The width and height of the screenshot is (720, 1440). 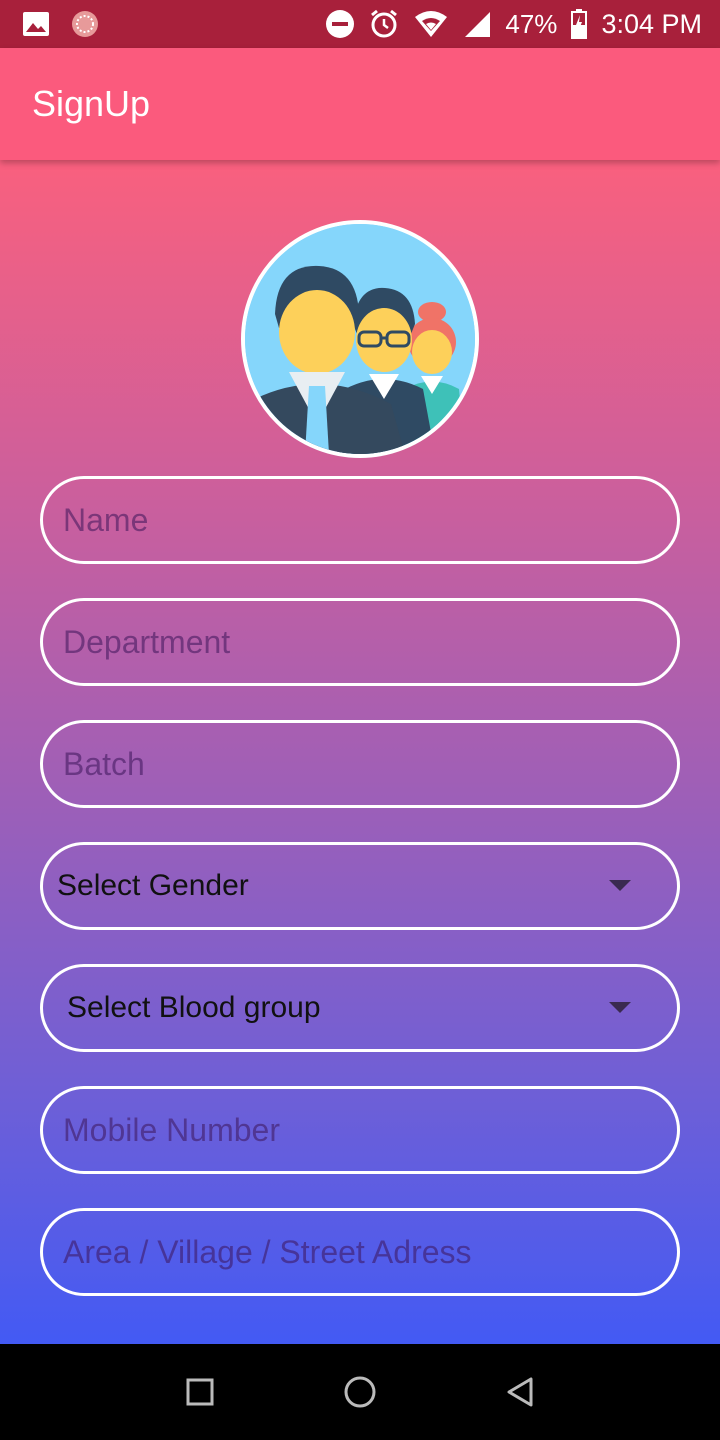 What do you see at coordinates (360, 339) in the screenshot?
I see `group-avatar-icon` at bounding box center [360, 339].